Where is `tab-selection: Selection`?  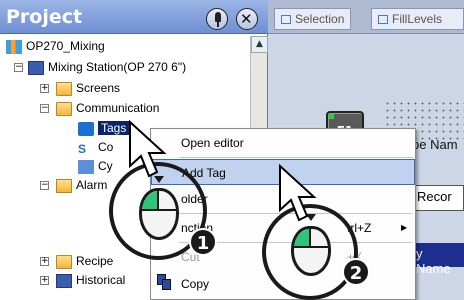 tab-selection: Selection is located at coordinates (313, 19).